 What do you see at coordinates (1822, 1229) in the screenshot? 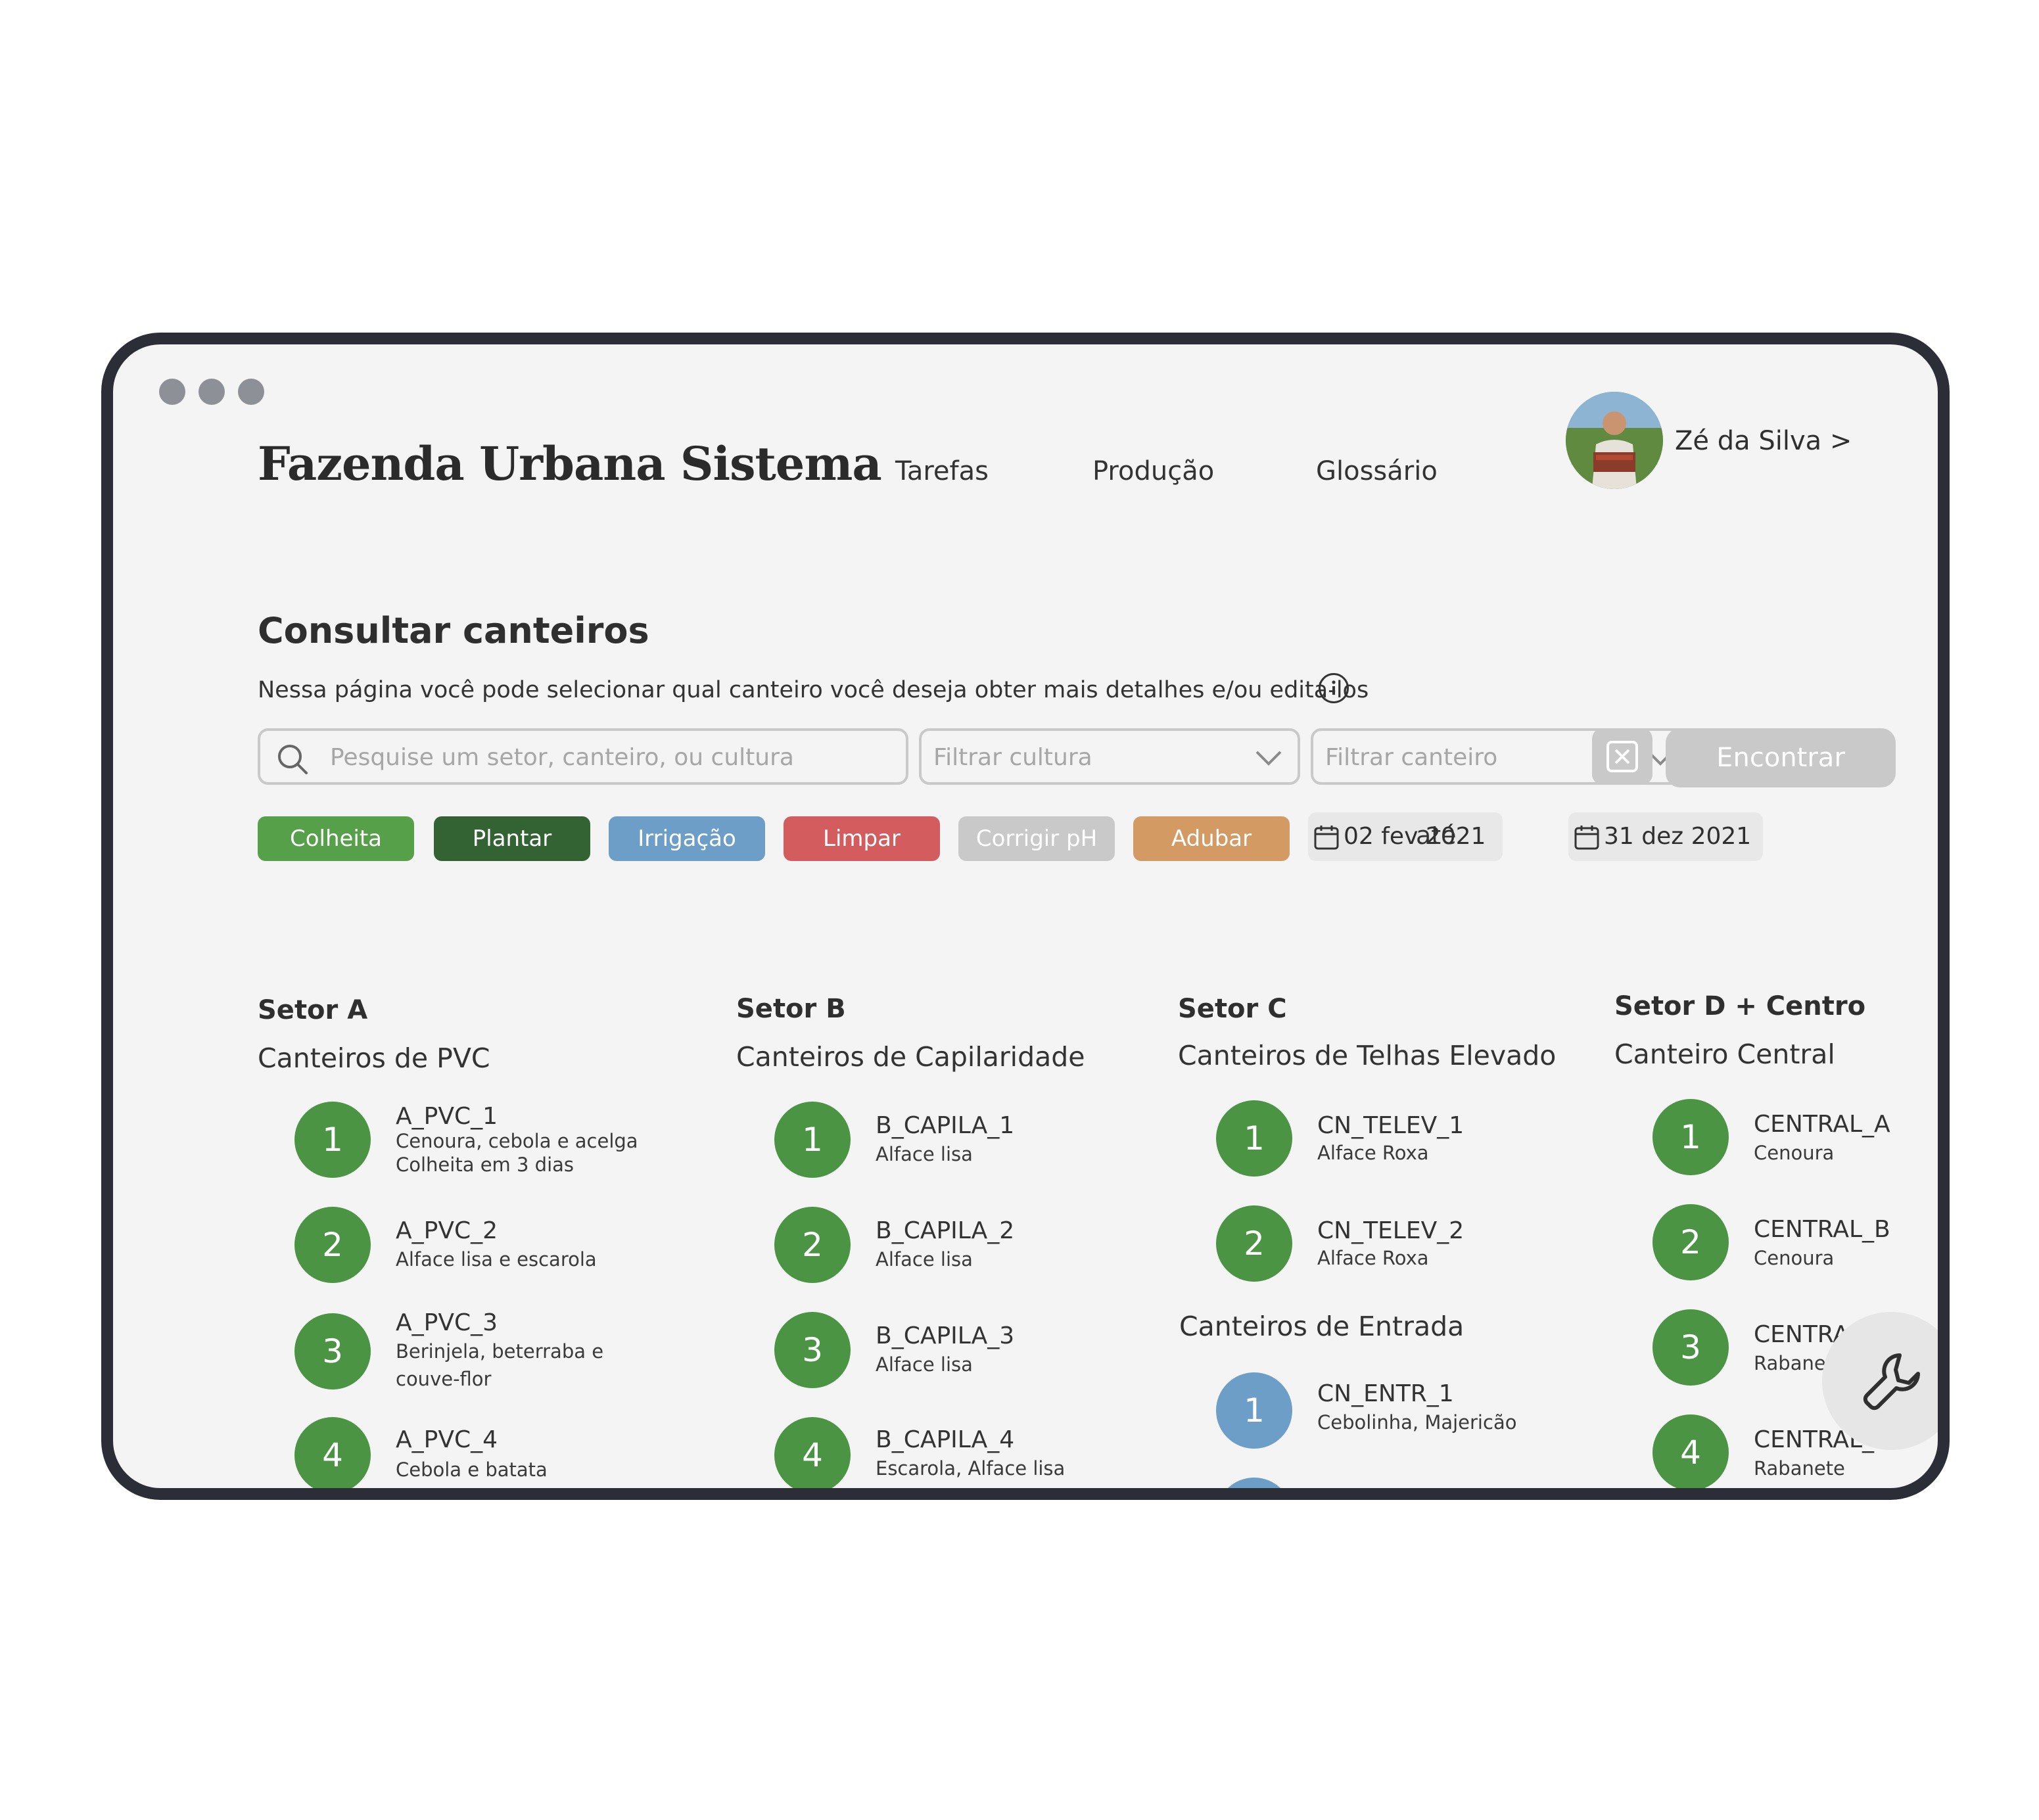
I see `item-name: CENTRAL_B` at bounding box center [1822, 1229].